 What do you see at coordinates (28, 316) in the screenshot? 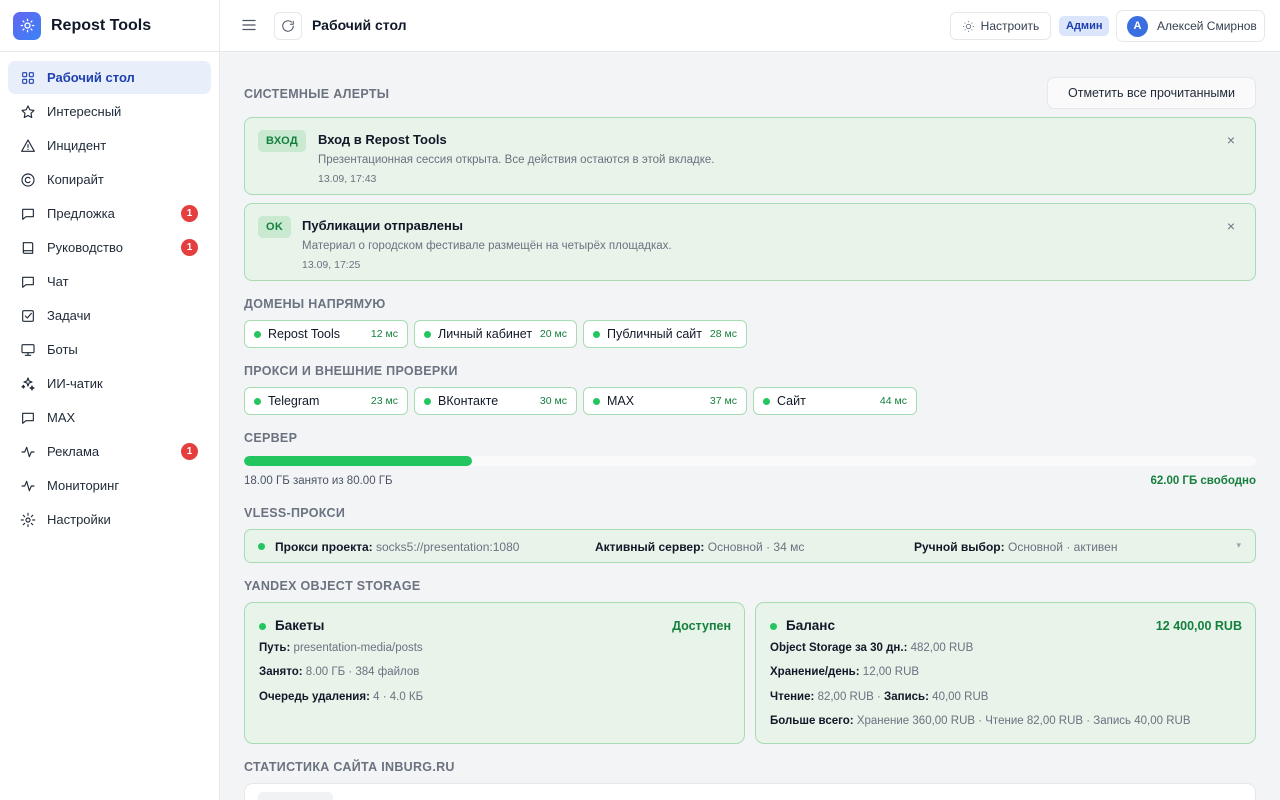
I see `checkbox-icon` at bounding box center [28, 316].